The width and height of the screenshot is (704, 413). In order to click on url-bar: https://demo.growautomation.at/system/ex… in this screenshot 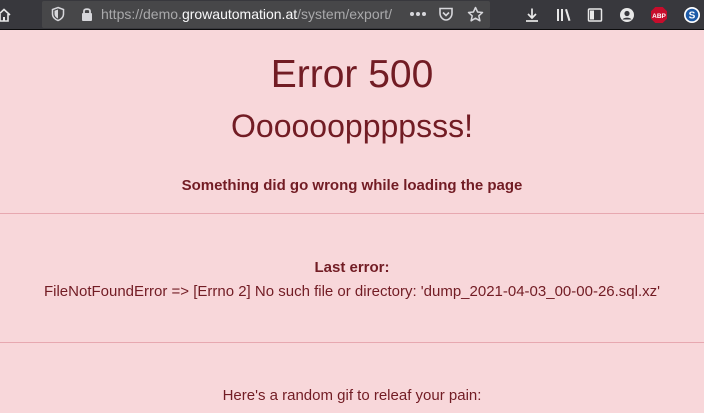, I will do `click(266, 14)`.